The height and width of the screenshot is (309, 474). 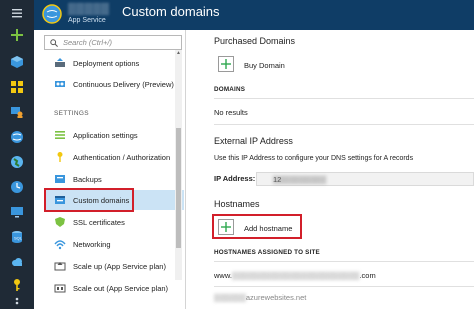 What do you see at coordinates (60, 266) in the screenshot?
I see `scale-up-icon` at bounding box center [60, 266].